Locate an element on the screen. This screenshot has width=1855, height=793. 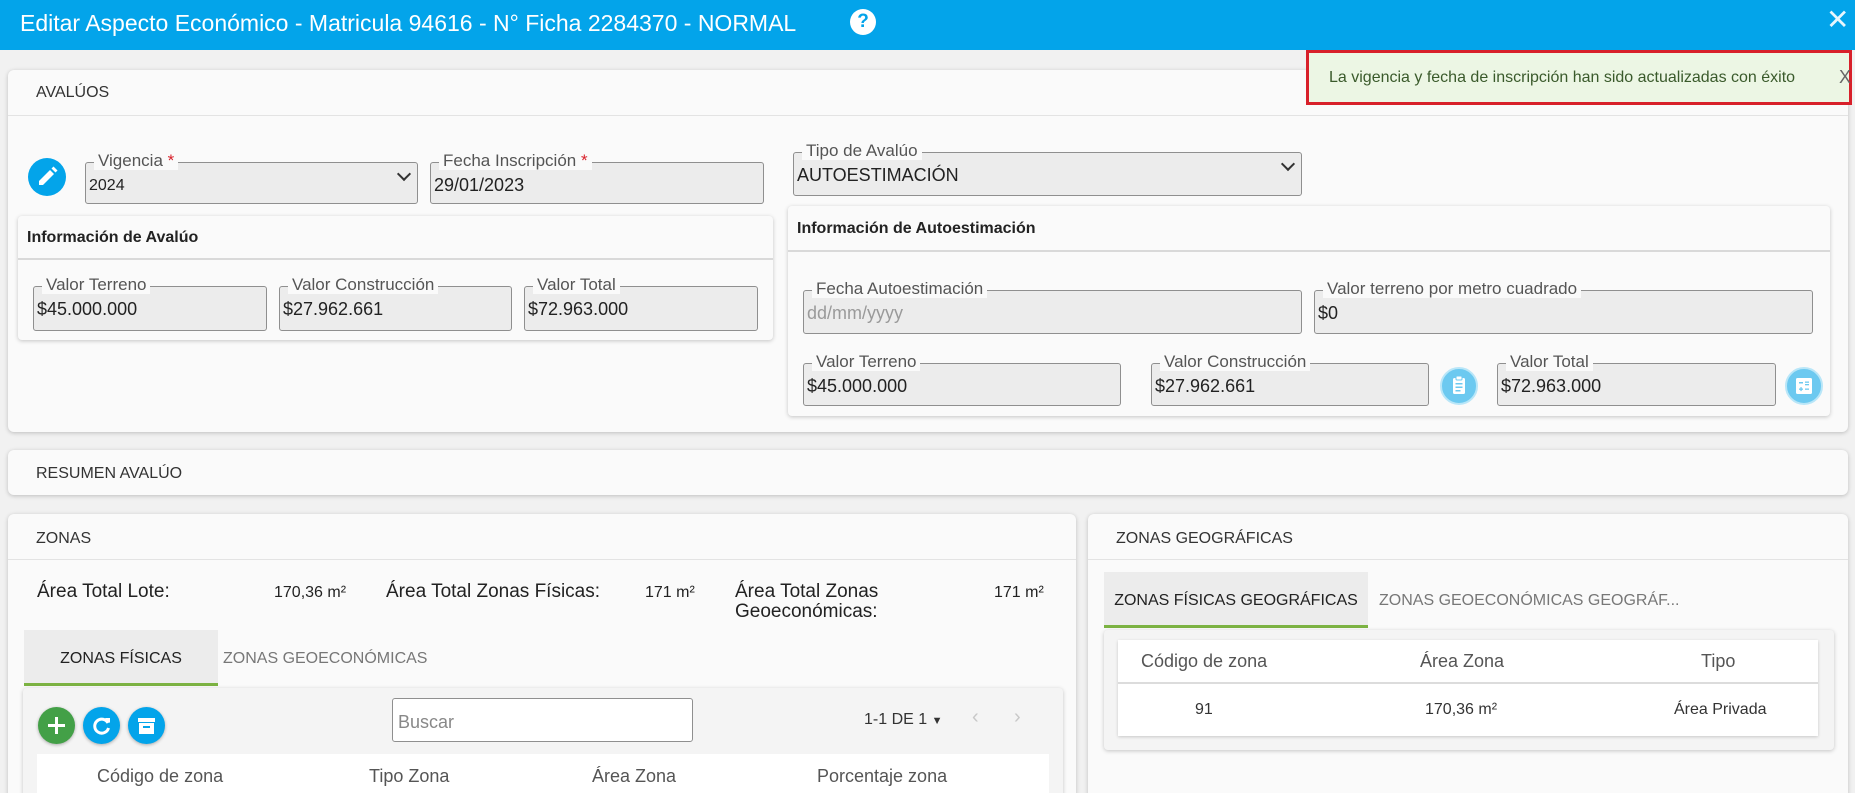
clipboard-button is located at coordinates (1459, 386).